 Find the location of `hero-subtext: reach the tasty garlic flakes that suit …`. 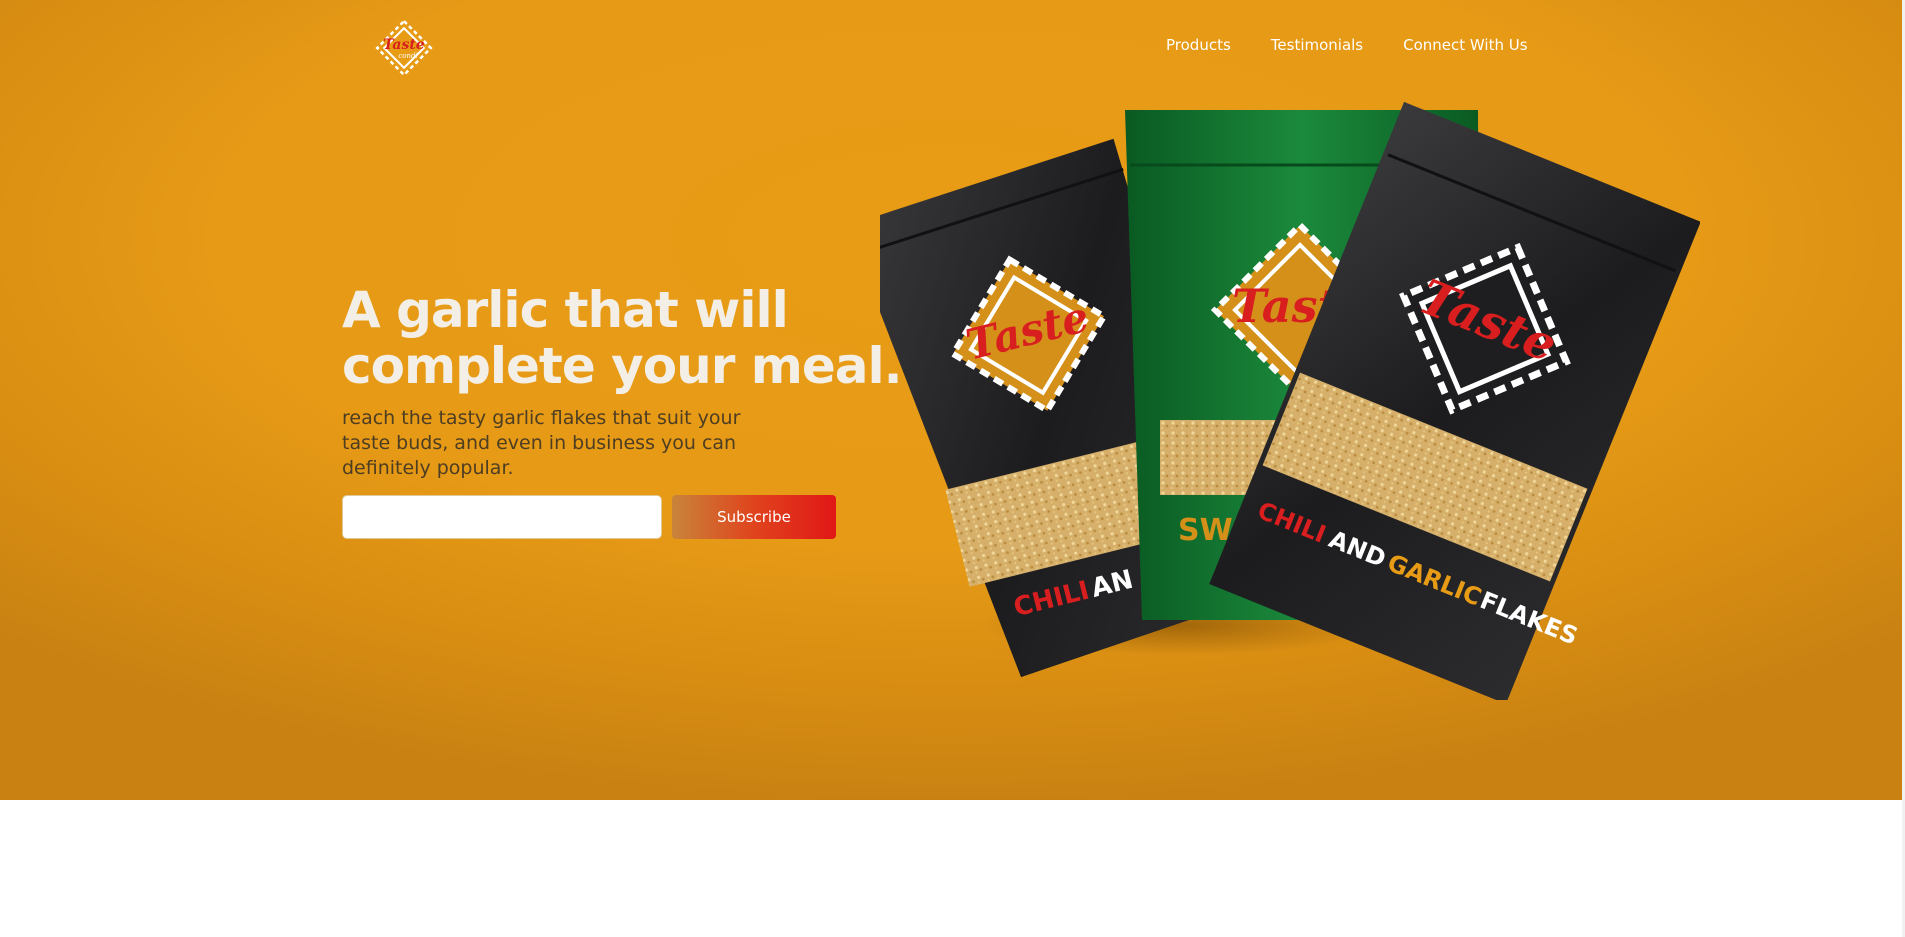

hero-subtext: reach the tasty garlic flakes that suit … is located at coordinates (541, 443).